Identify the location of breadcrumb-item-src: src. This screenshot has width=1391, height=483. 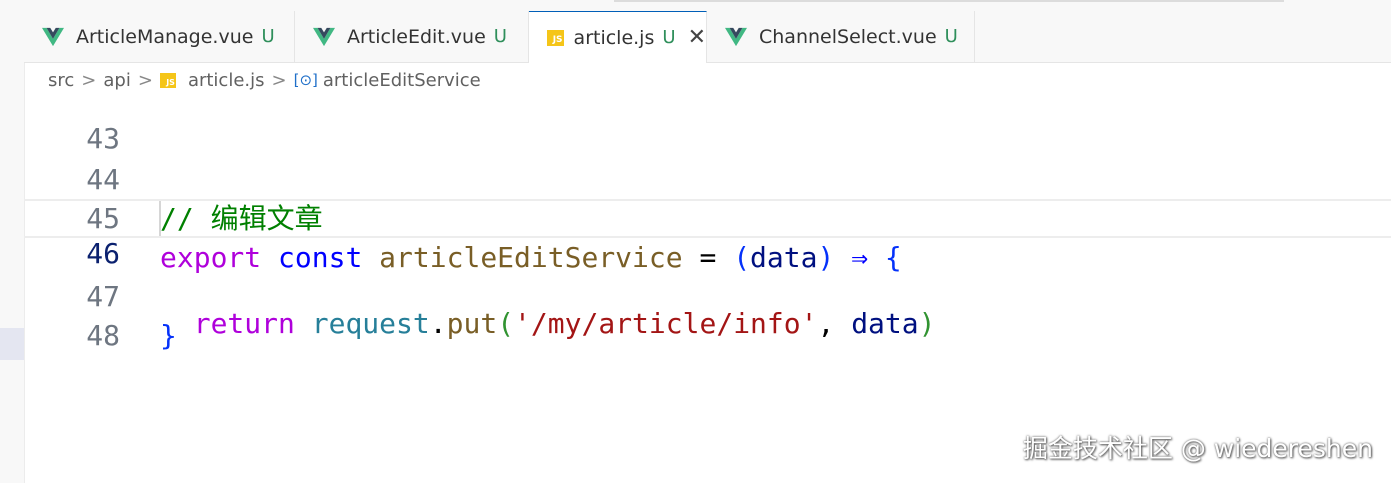
(61, 80).